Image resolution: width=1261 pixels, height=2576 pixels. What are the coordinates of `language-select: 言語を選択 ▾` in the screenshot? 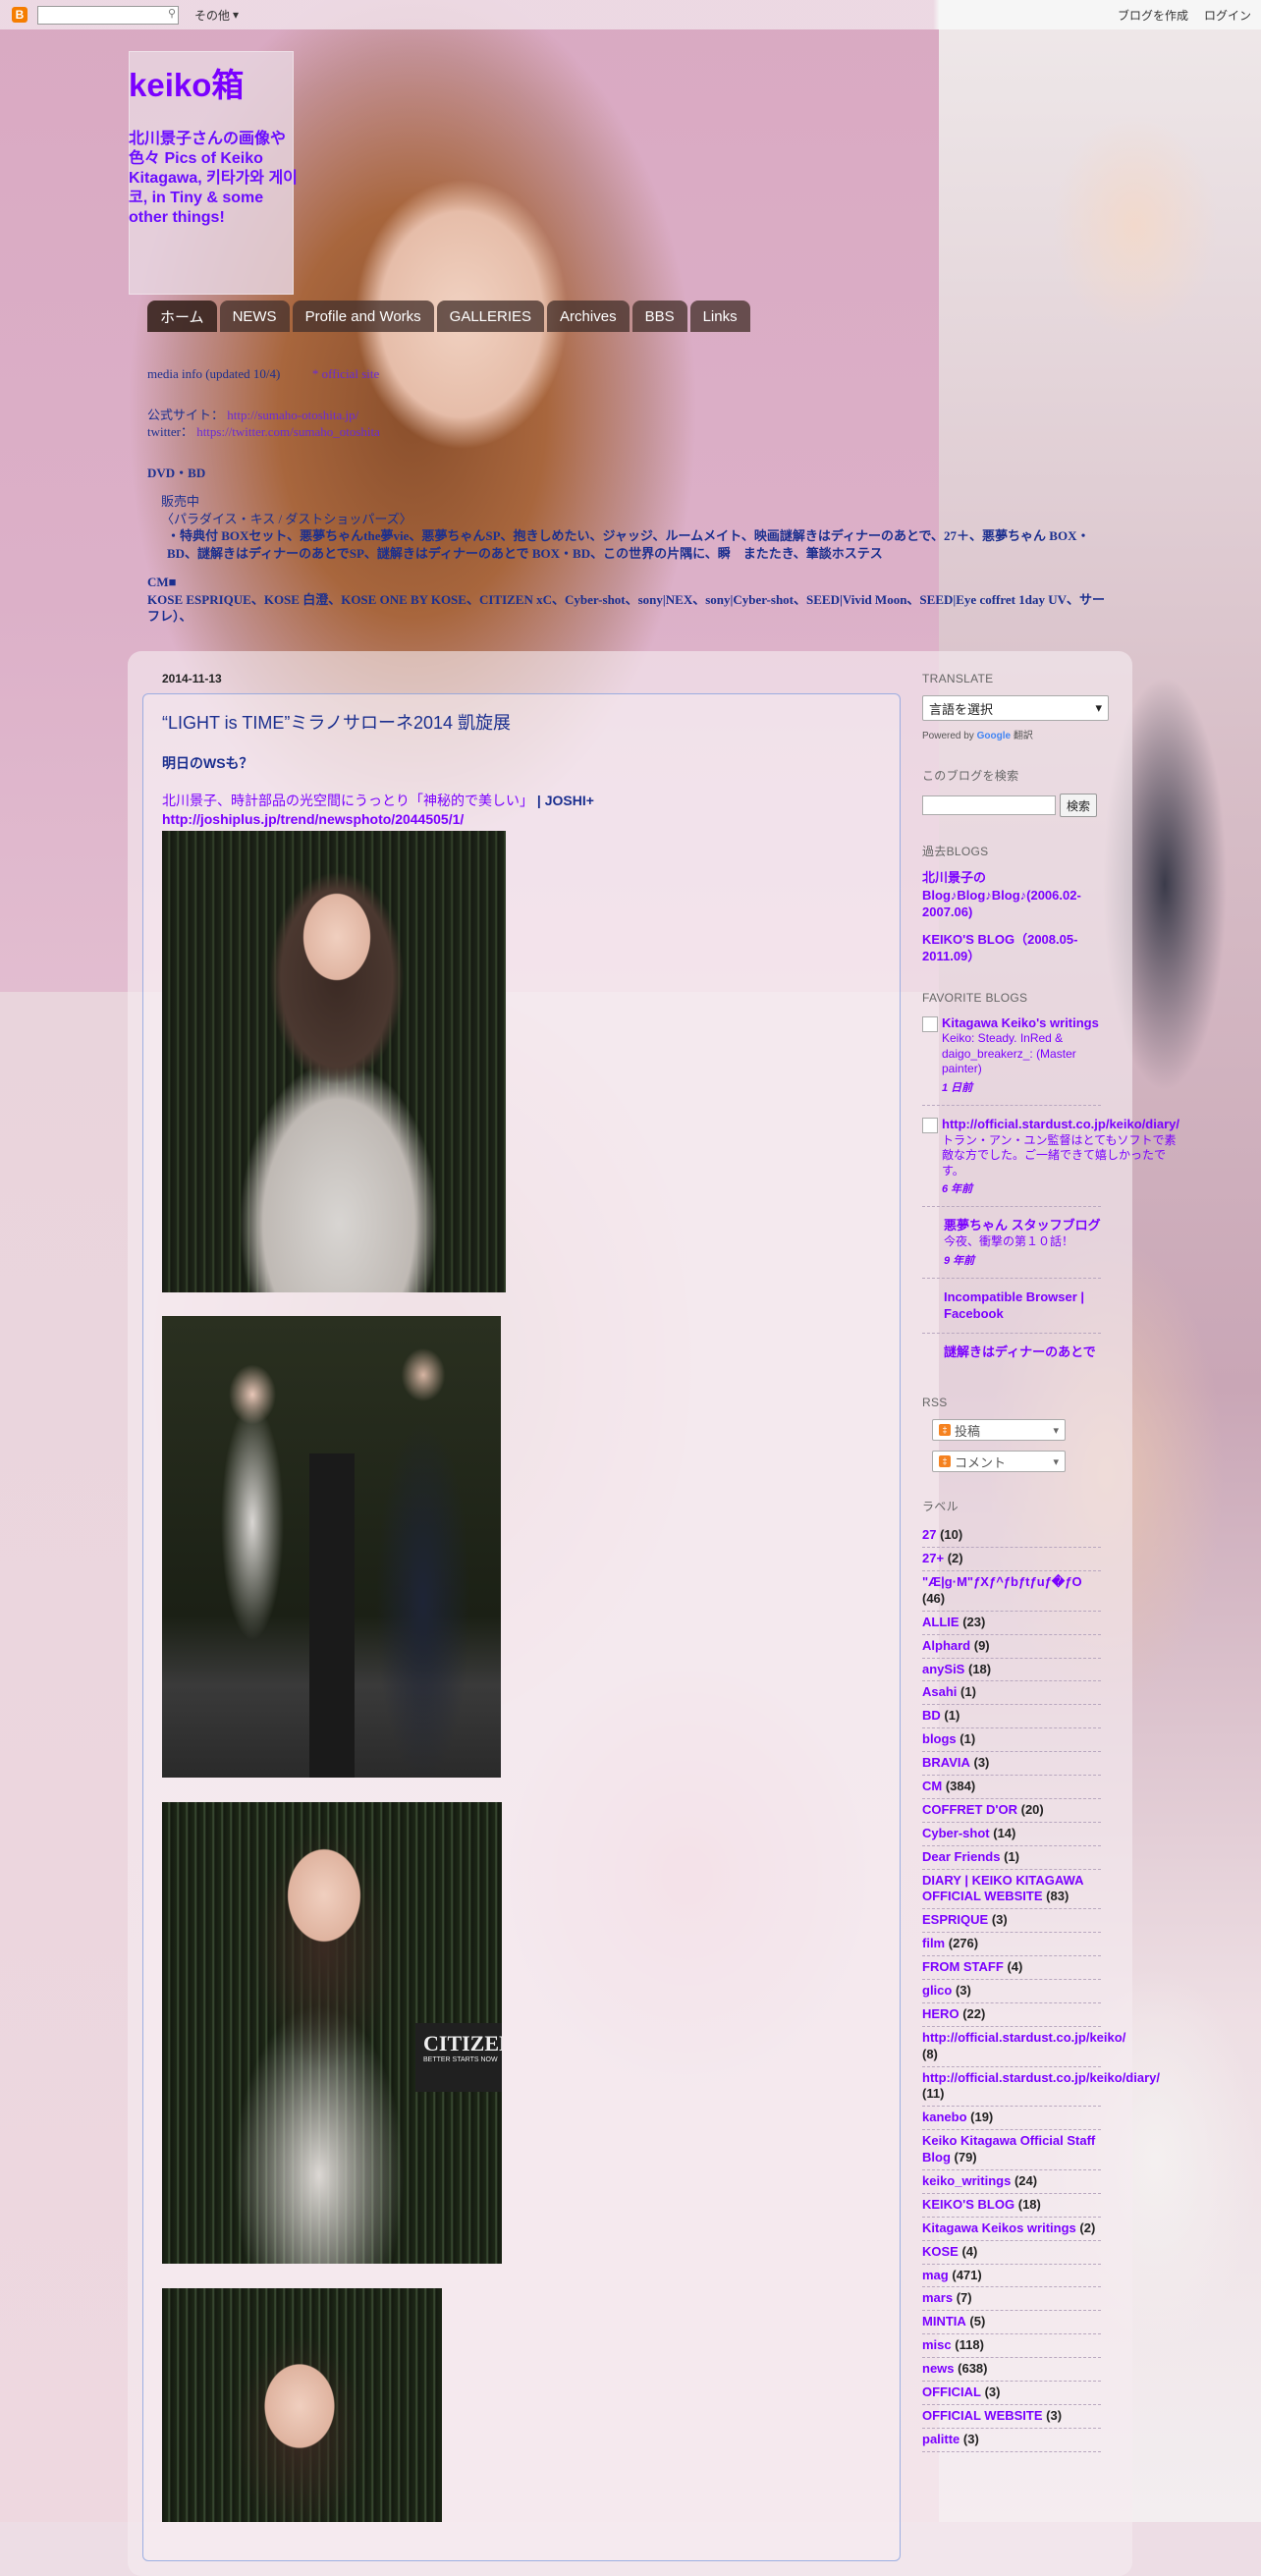 It's located at (1015, 708).